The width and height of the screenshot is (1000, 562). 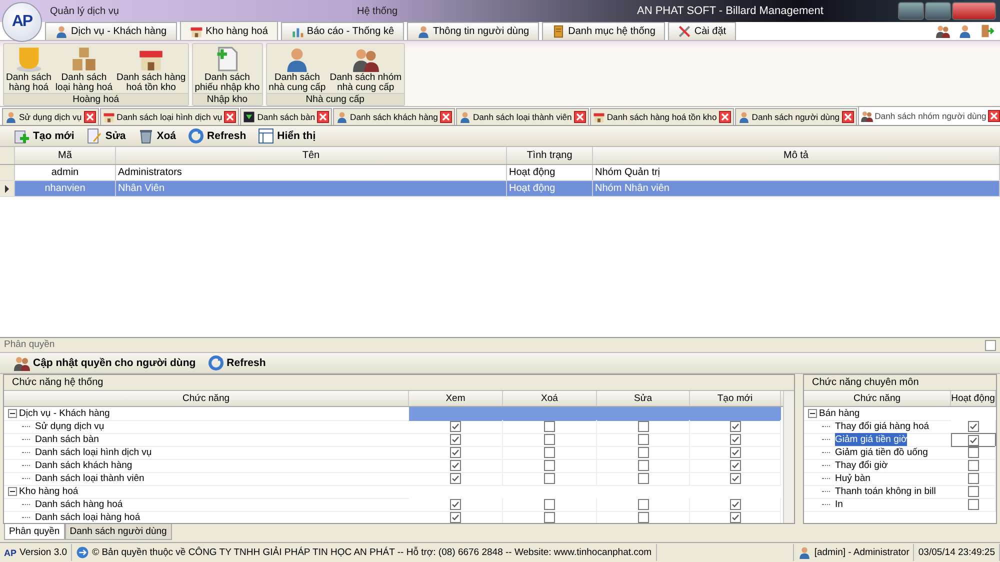 What do you see at coordinates (65, 155) in the screenshot?
I see `column-header: Mã` at bounding box center [65, 155].